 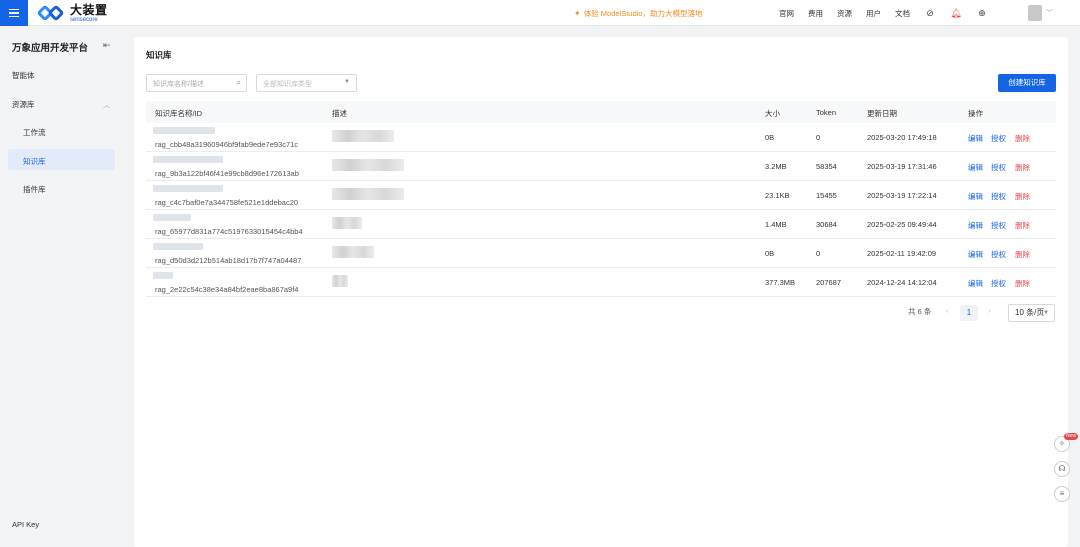 I want to click on kb-date: 2025-02-11 19:42:09, so click(x=902, y=253).